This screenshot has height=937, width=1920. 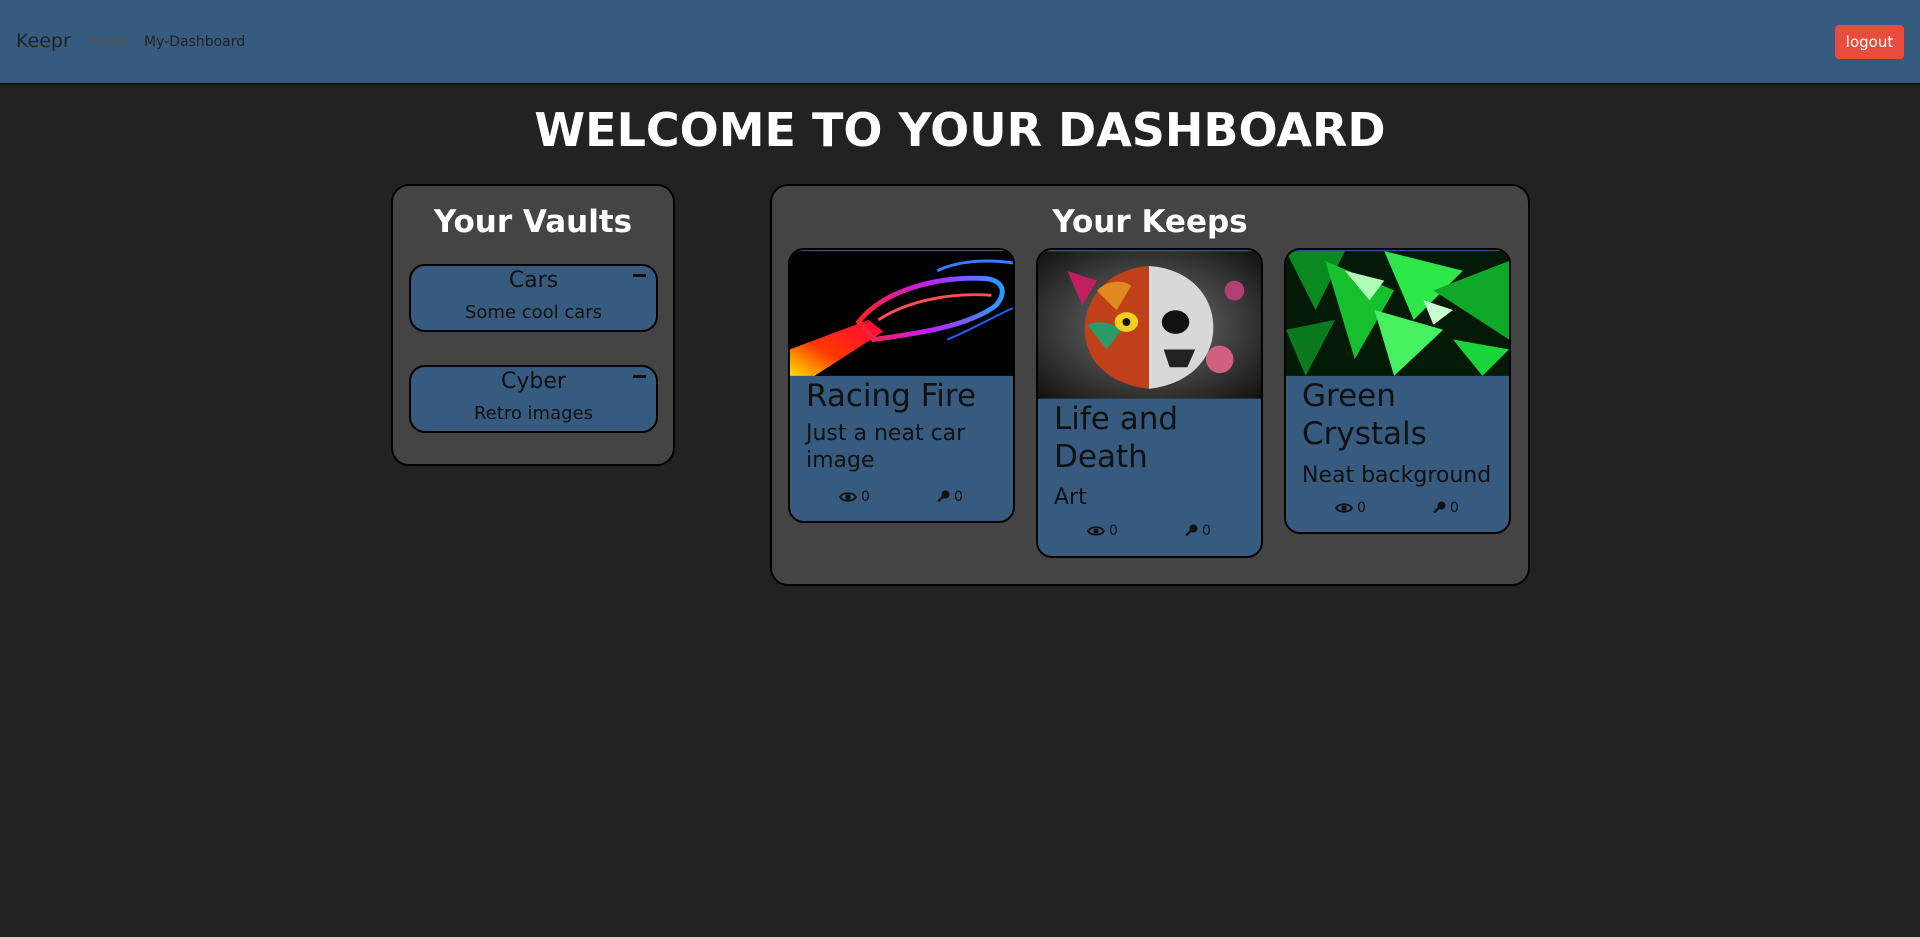 I want to click on keeps-panel-title: Your Keeps, so click(x=1150, y=222).